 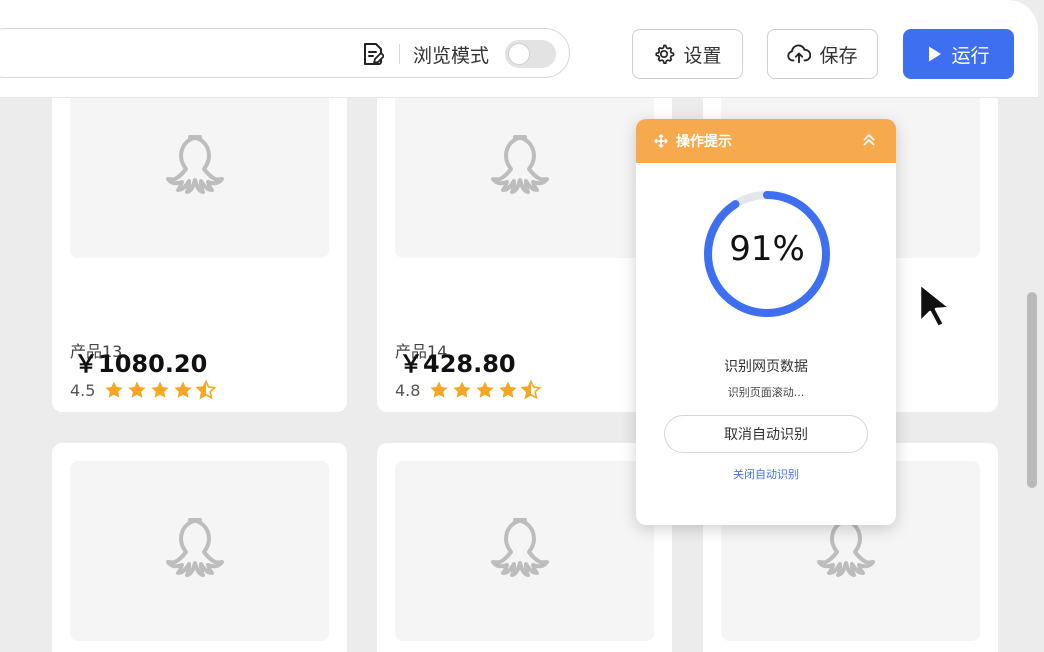 What do you see at coordinates (704, 142) in the screenshot?
I see `panel-title: 操作提示` at bounding box center [704, 142].